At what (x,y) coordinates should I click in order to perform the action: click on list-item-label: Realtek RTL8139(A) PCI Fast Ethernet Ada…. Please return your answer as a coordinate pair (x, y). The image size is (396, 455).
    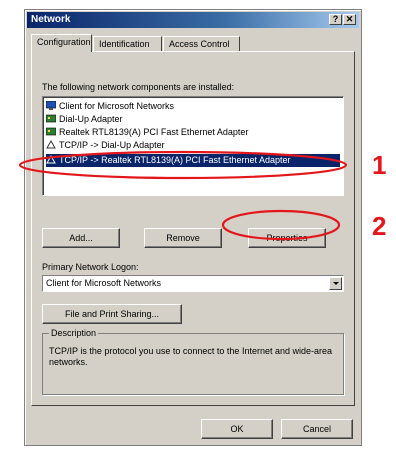
    Looking at the image, I should click on (154, 132).